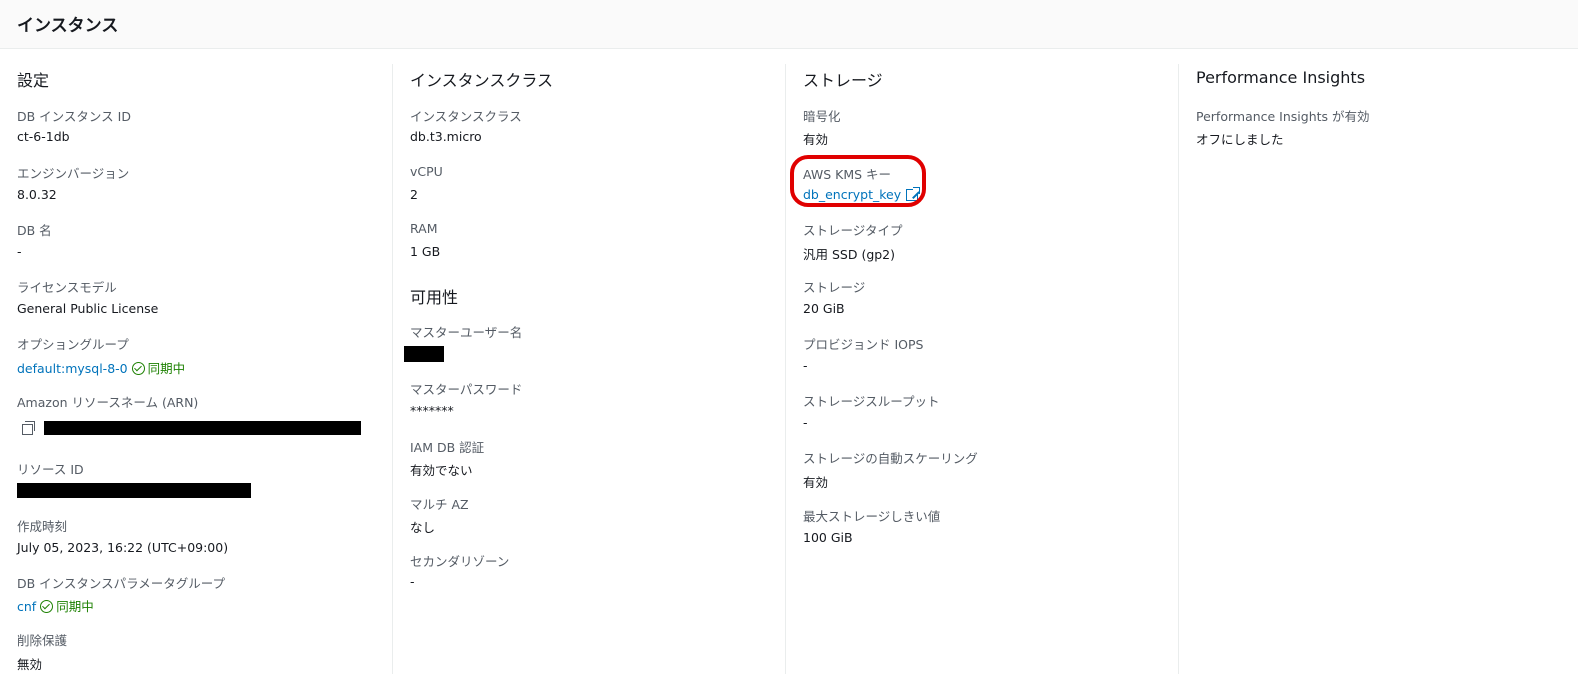 The image size is (1578, 691). I want to click on copy-icon, so click(28, 428).